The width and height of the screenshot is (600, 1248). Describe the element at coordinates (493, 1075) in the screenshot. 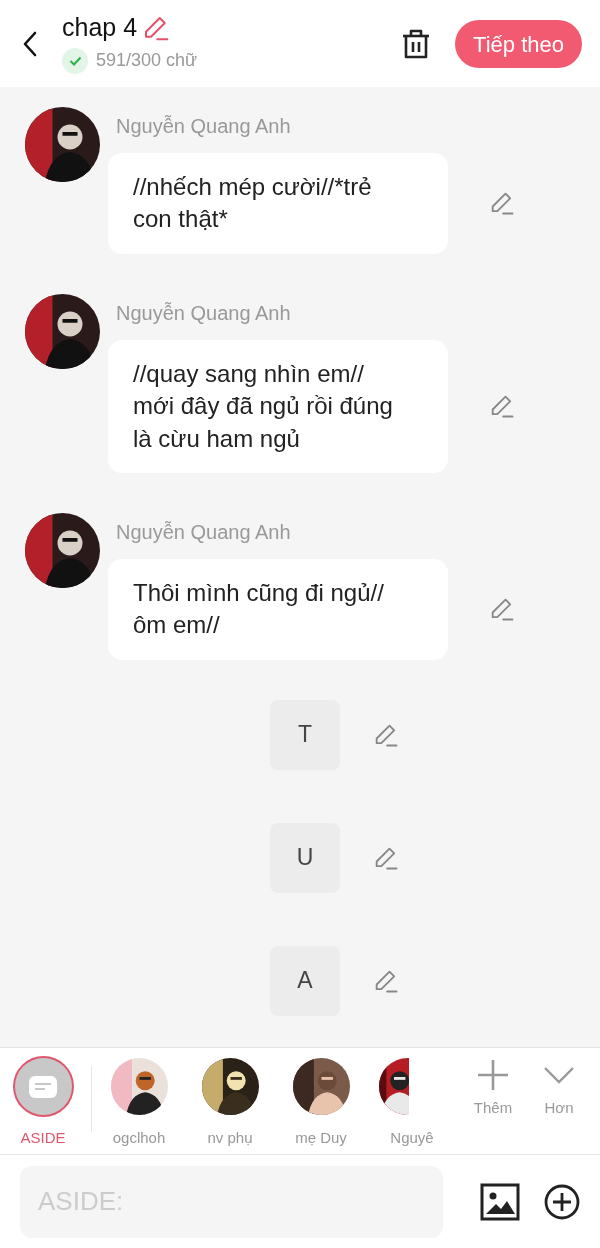

I see `plus-icon` at that location.